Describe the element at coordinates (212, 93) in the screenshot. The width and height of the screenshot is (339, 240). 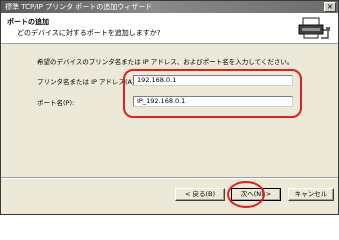
I see `fields-highlight-annotation` at that location.